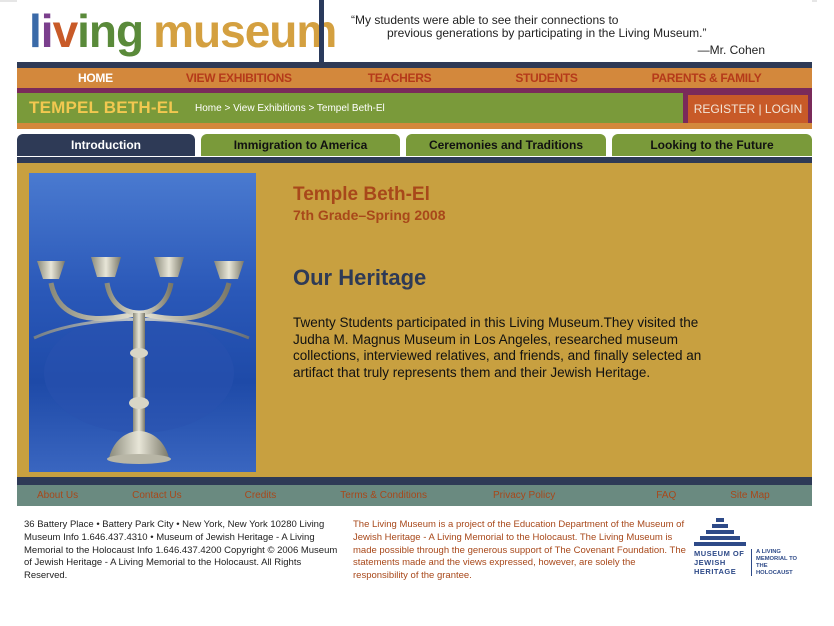  Describe the element at coordinates (546, 78) in the screenshot. I see `nav-students: STUDENTS` at that location.